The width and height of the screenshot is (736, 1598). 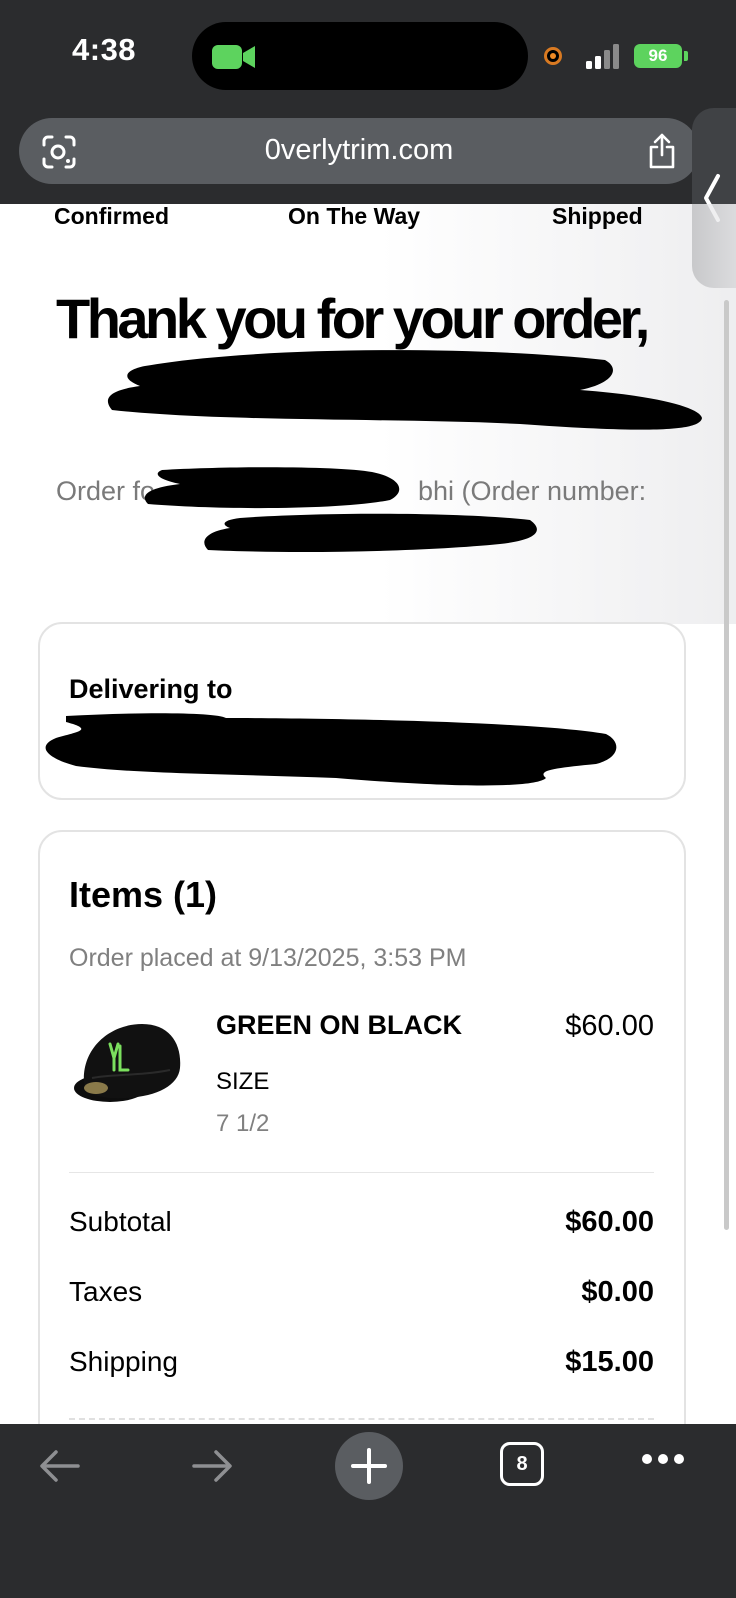 What do you see at coordinates (368, 102) in the screenshot?
I see `browser-top-chrome: 4:38 96 0verlytrim.com` at bounding box center [368, 102].